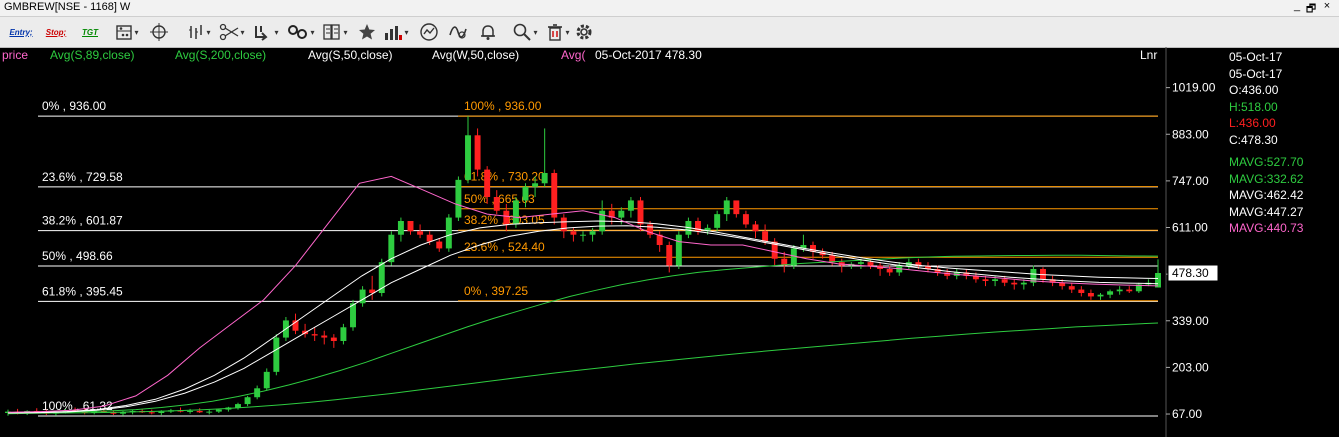 This screenshot has height=437, width=1339. Describe the element at coordinates (67, 7) in the screenshot. I see `window-title: GMBREW[NSE - 1168] W` at that location.